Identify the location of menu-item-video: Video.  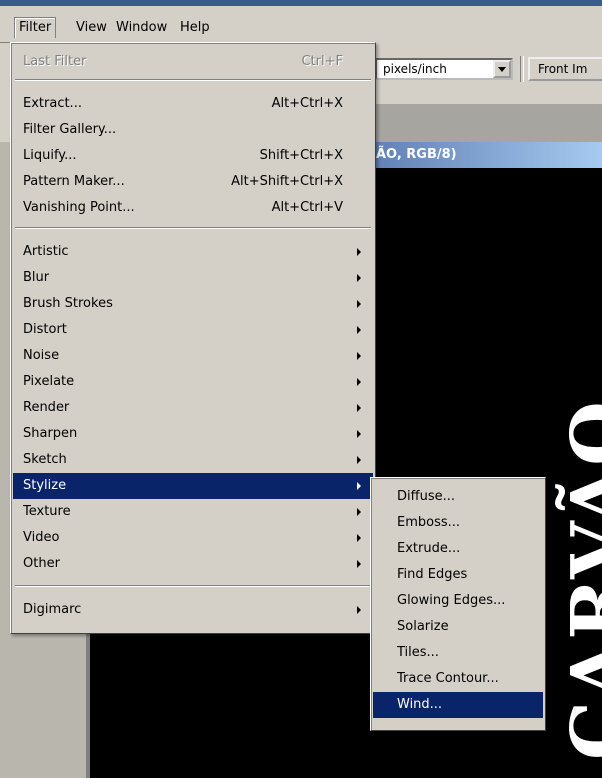
(193, 538).